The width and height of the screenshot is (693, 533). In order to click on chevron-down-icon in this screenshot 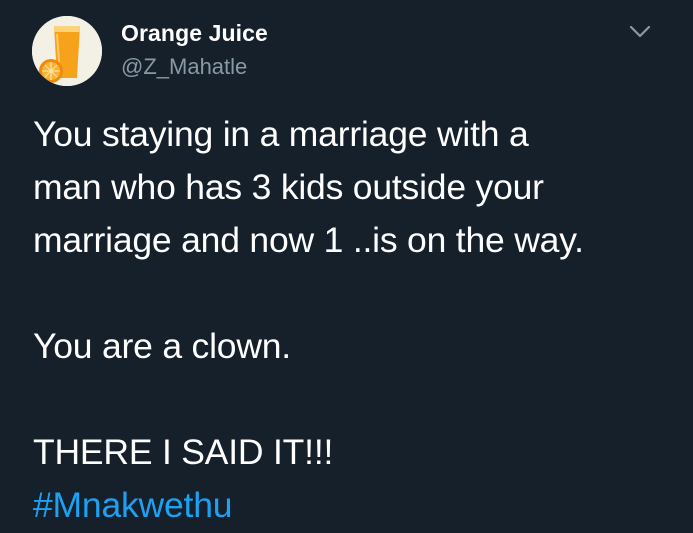, I will do `click(640, 31)`.